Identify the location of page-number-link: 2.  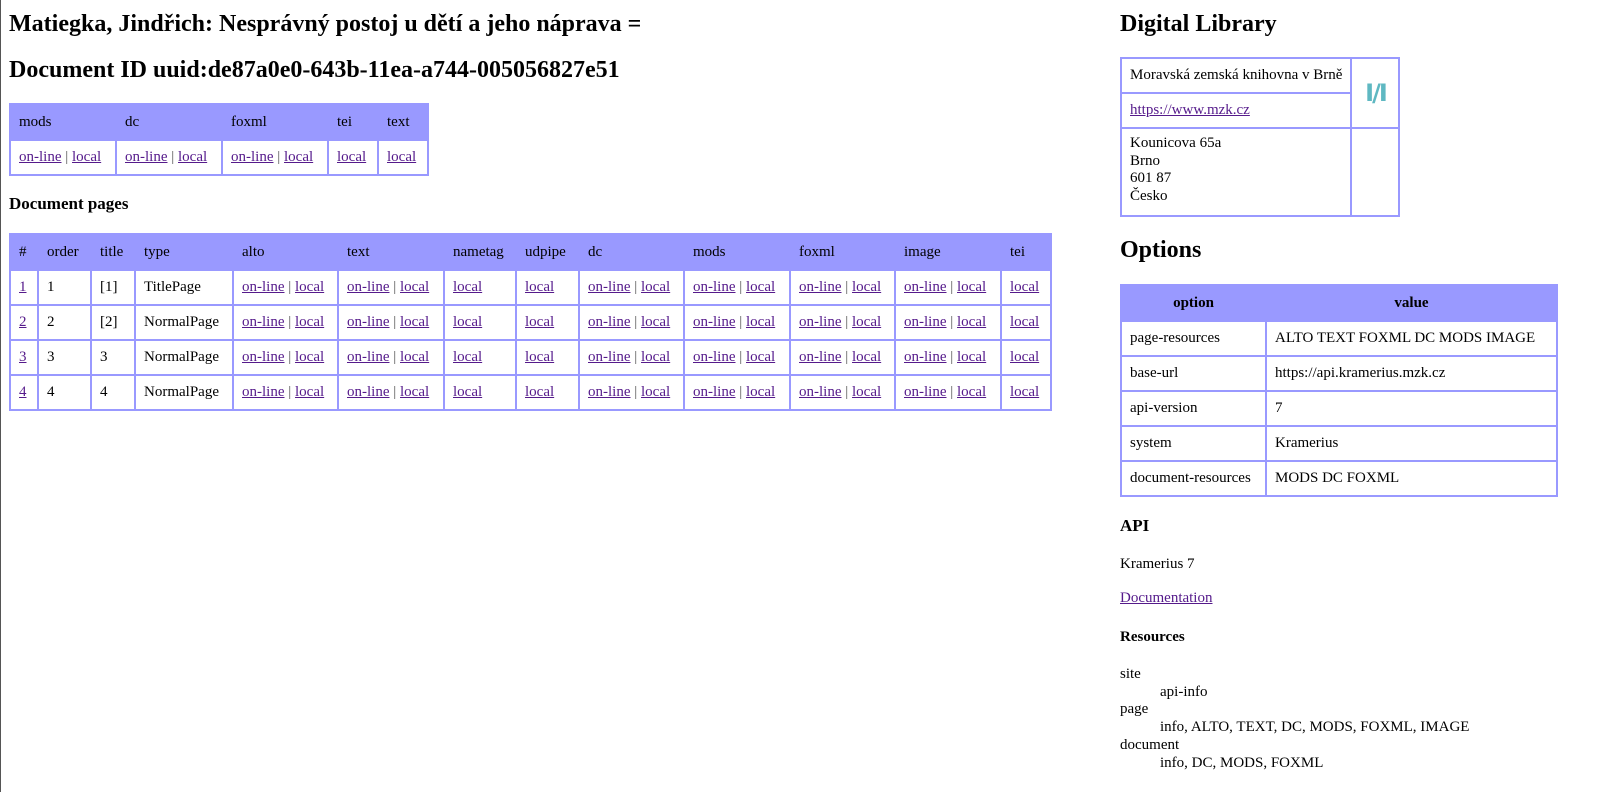
(23, 322).